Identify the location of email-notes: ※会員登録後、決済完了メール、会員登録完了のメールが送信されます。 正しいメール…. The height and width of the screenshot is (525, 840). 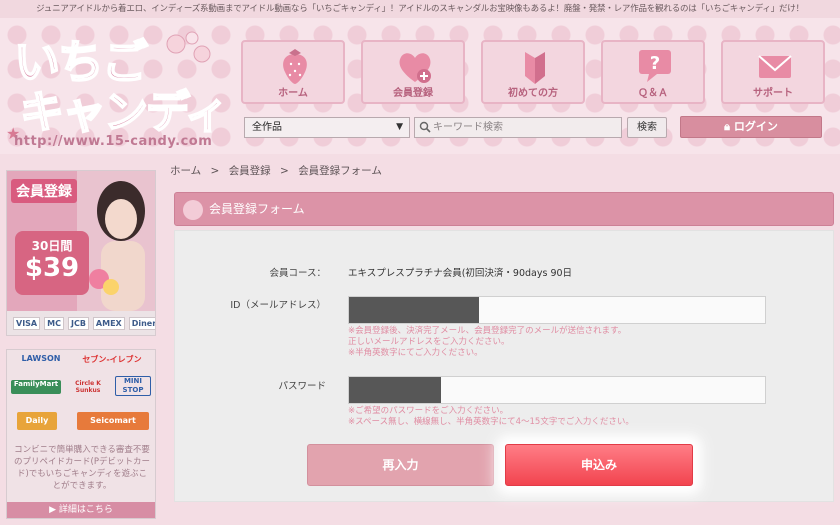
(487, 342).